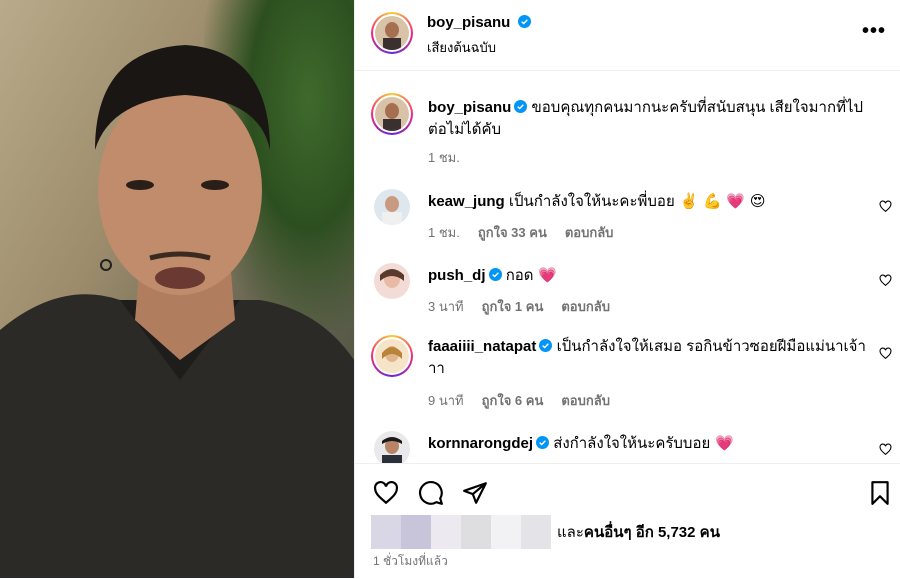 The height and width of the screenshot is (579, 900). Describe the element at coordinates (513, 306) in the screenshot. I see `comment-likes: ถูกใจ 1 คน` at that location.